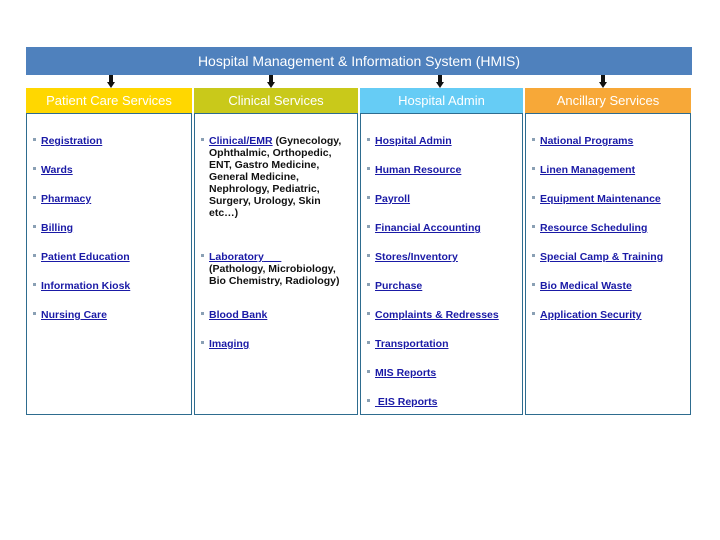  I want to click on list-item: Payroll, so click(388, 199).